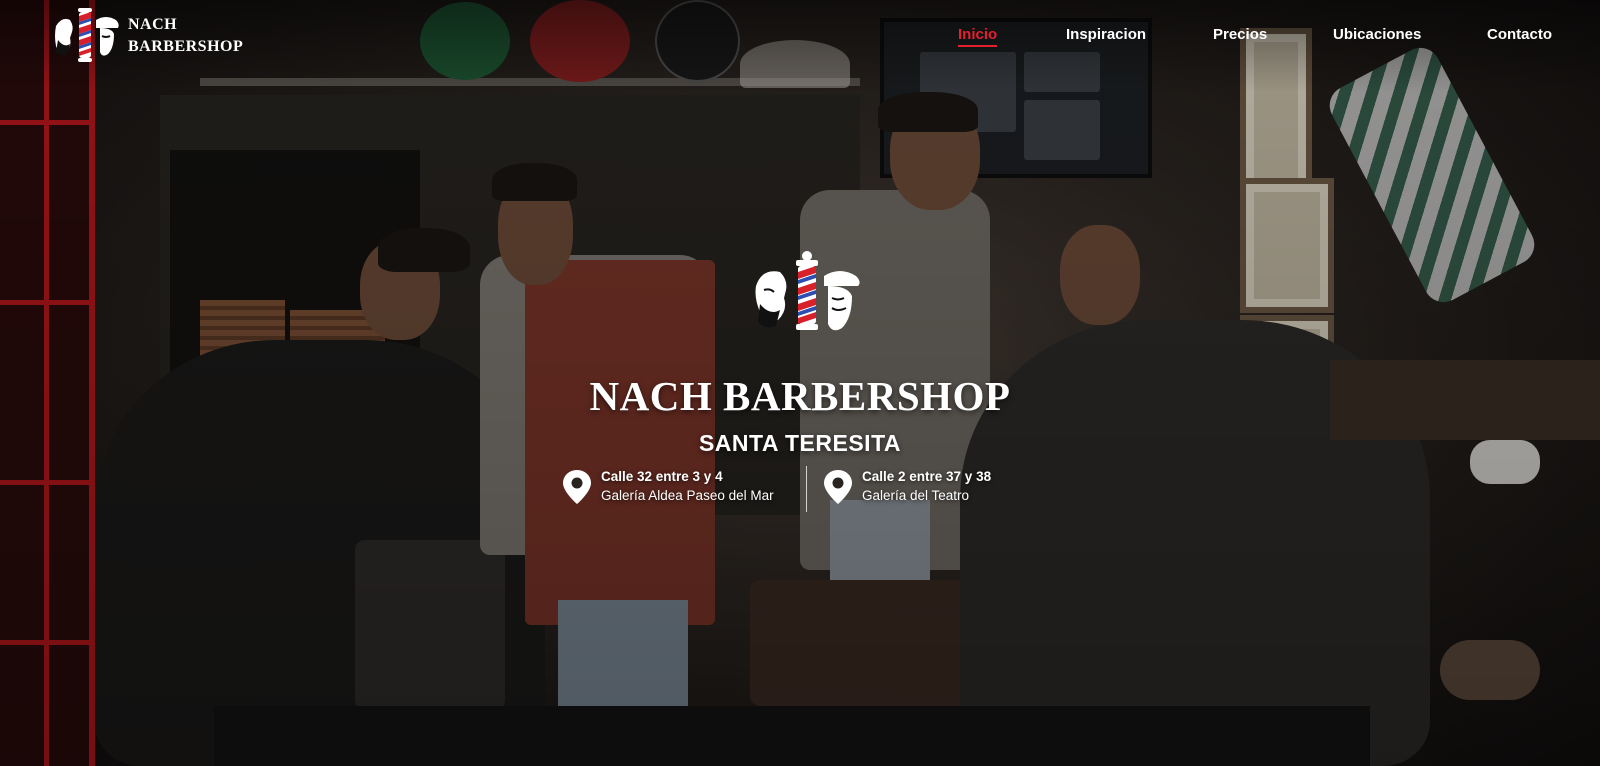 The image size is (1600, 766). Describe the element at coordinates (687, 495) in the screenshot. I see `location-place: Galería Aldea Paseo del Mar` at that location.